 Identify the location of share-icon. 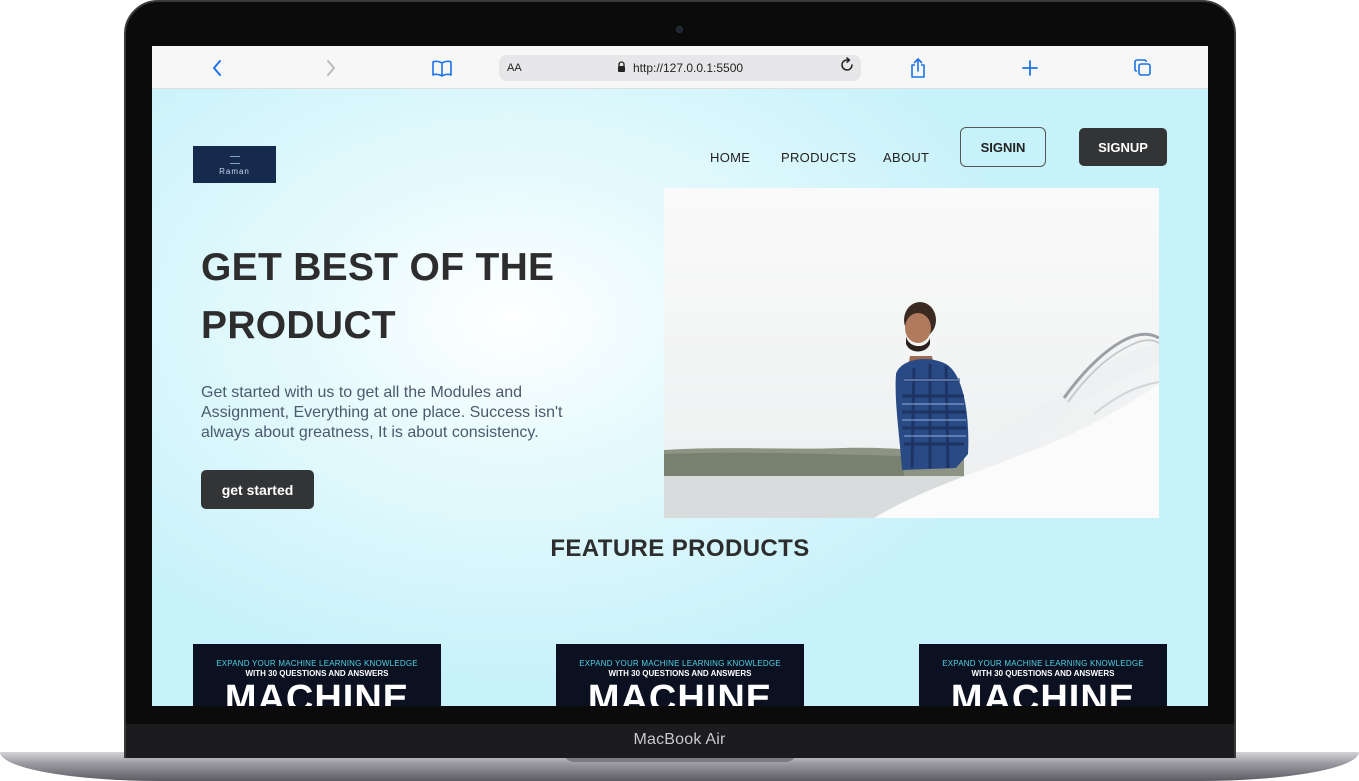
(918, 67).